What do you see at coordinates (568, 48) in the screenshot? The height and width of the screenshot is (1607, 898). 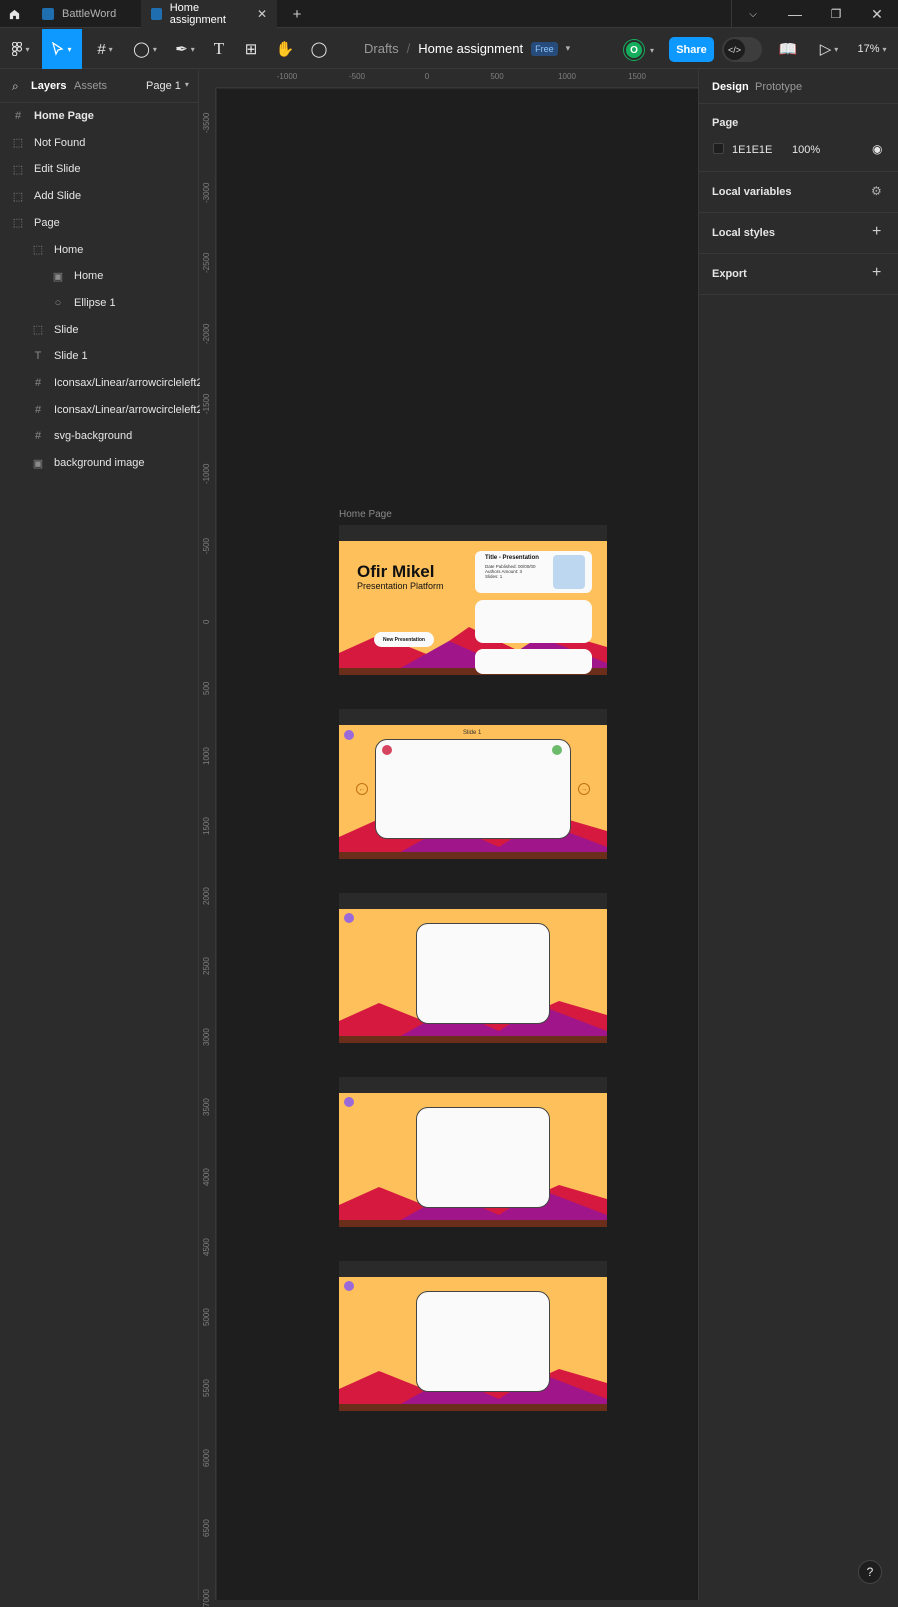 I see `file-menu-chevron-icon: ▾` at bounding box center [568, 48].